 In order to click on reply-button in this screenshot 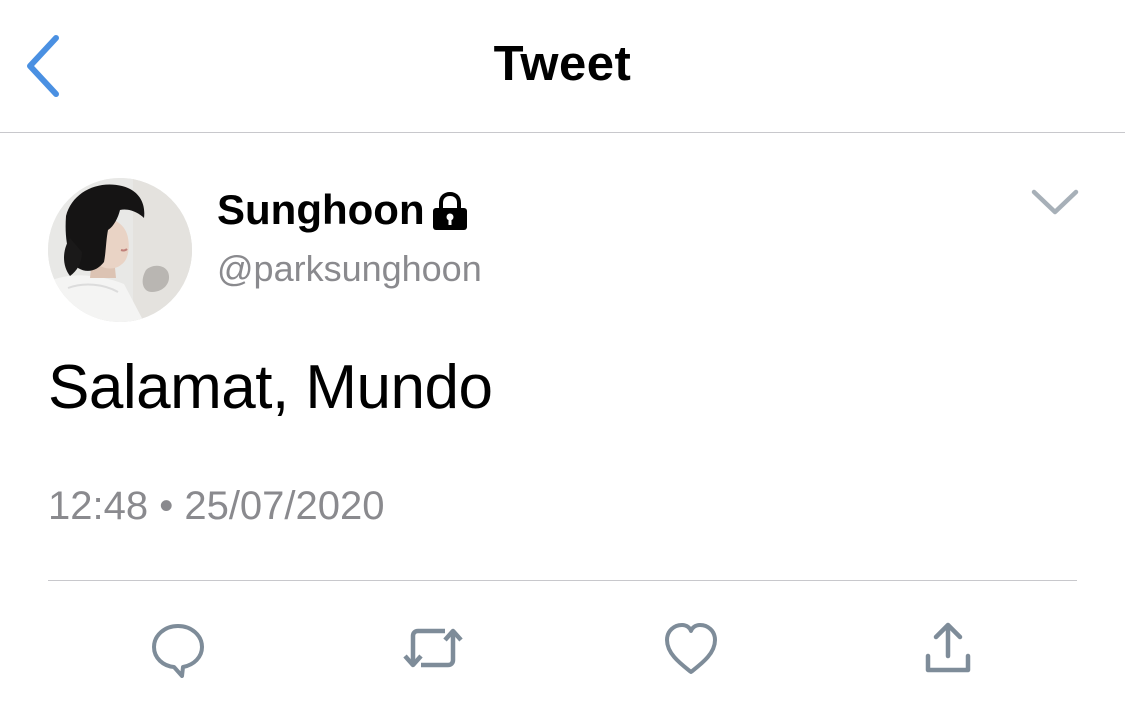, I will do `click(178, 648)`.